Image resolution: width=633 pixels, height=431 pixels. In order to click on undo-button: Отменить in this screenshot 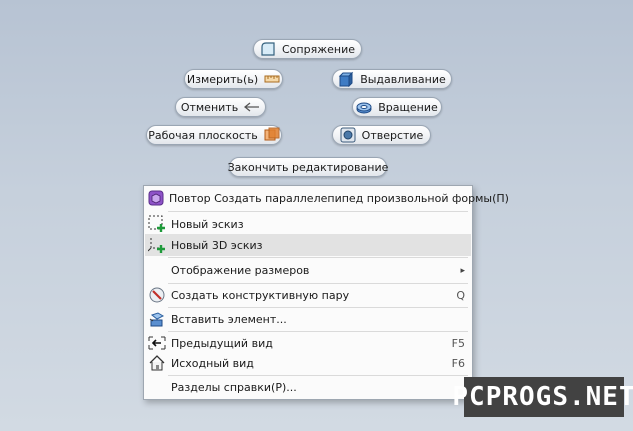, I will do `click(220, 107)`.